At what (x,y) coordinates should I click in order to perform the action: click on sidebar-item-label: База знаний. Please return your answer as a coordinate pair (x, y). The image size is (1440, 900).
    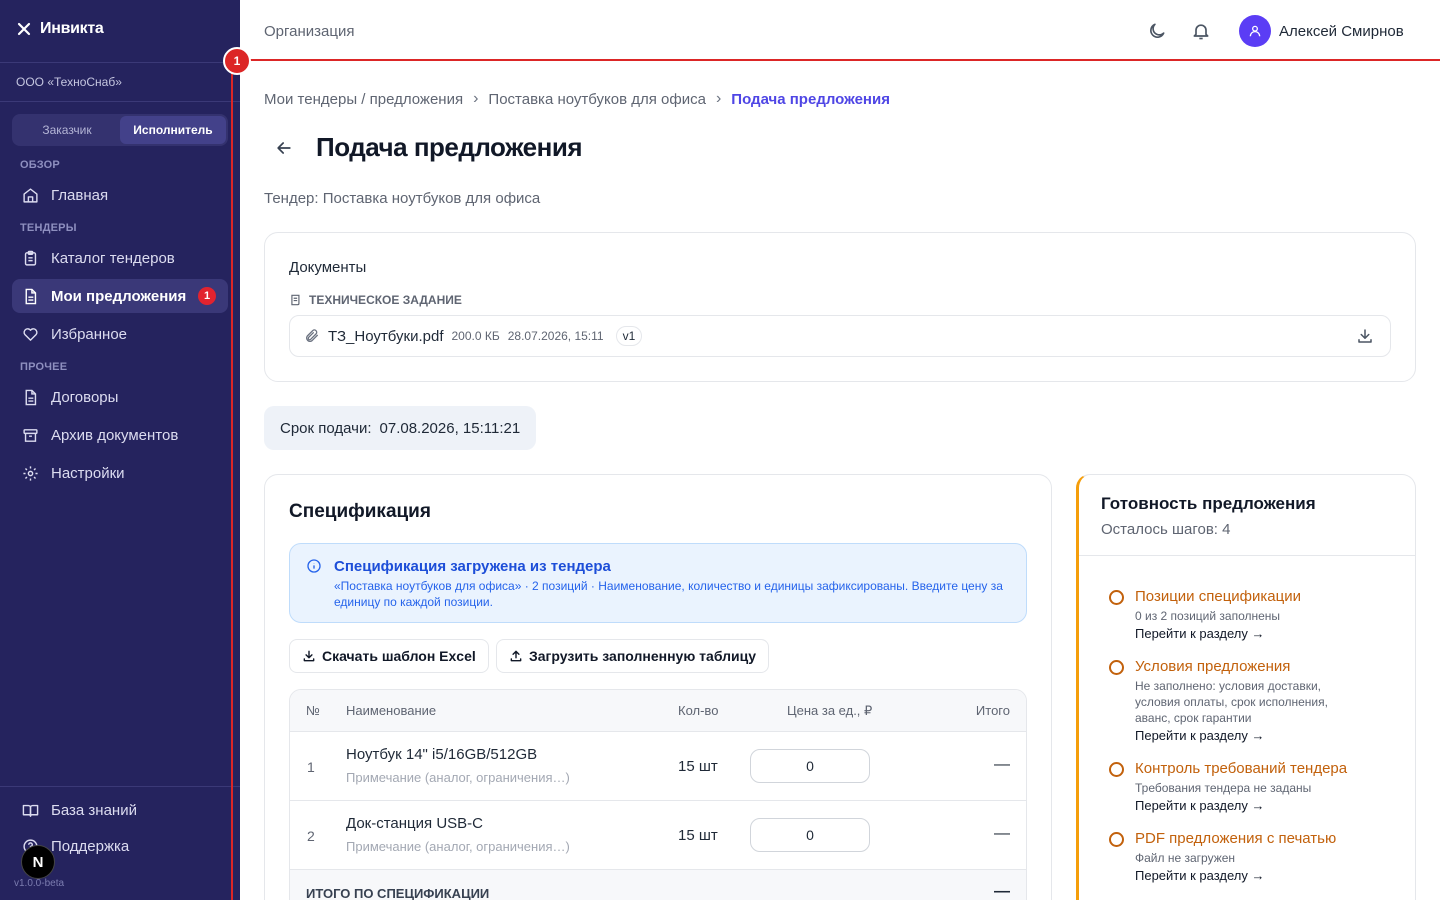
    Looking at the image, I should click on (94, 810).